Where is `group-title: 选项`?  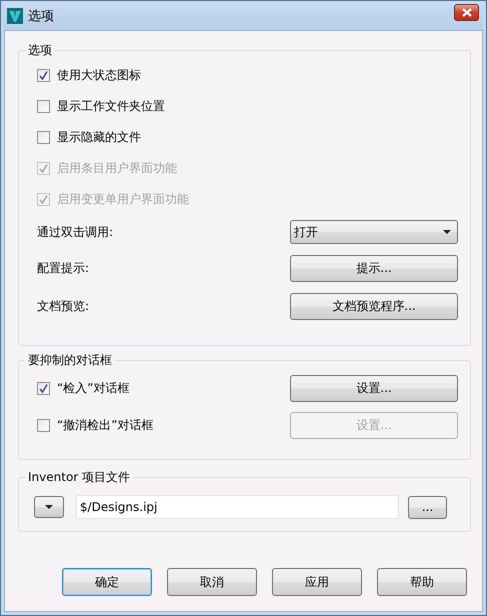 group-title: 选项 is located at coordinates (40, 50).